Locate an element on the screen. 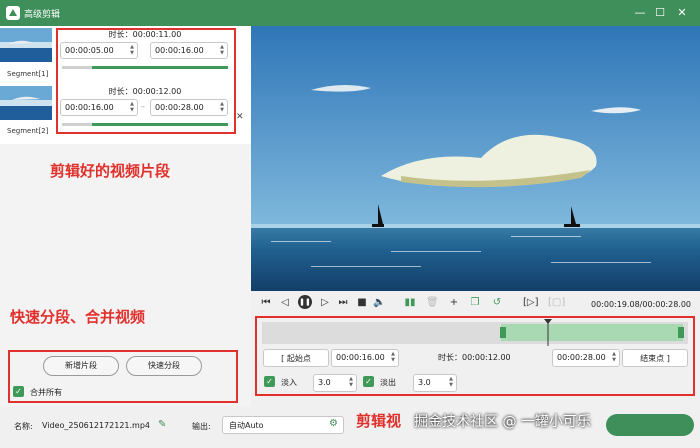 This screenshot has width=700, height=448. segment-label: Segment[1] is located at coordinates (28, 74).